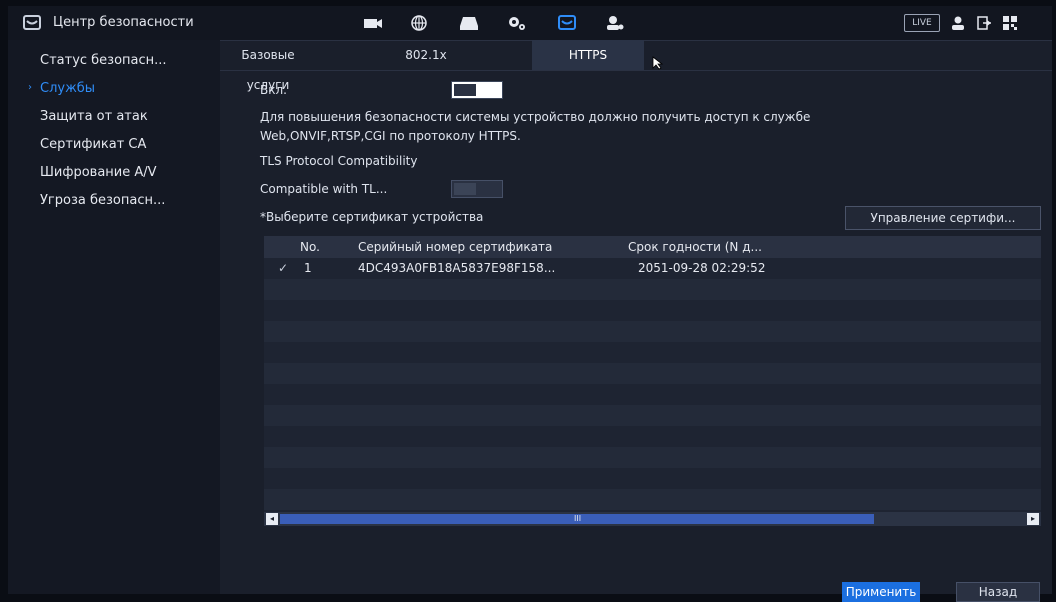 This screenshot has height=602, width=1056. What do you see at coordinates (426, 55) in the screenshot?
I see `tab-8021x: 802.1x` at bounding box center [426, 55].